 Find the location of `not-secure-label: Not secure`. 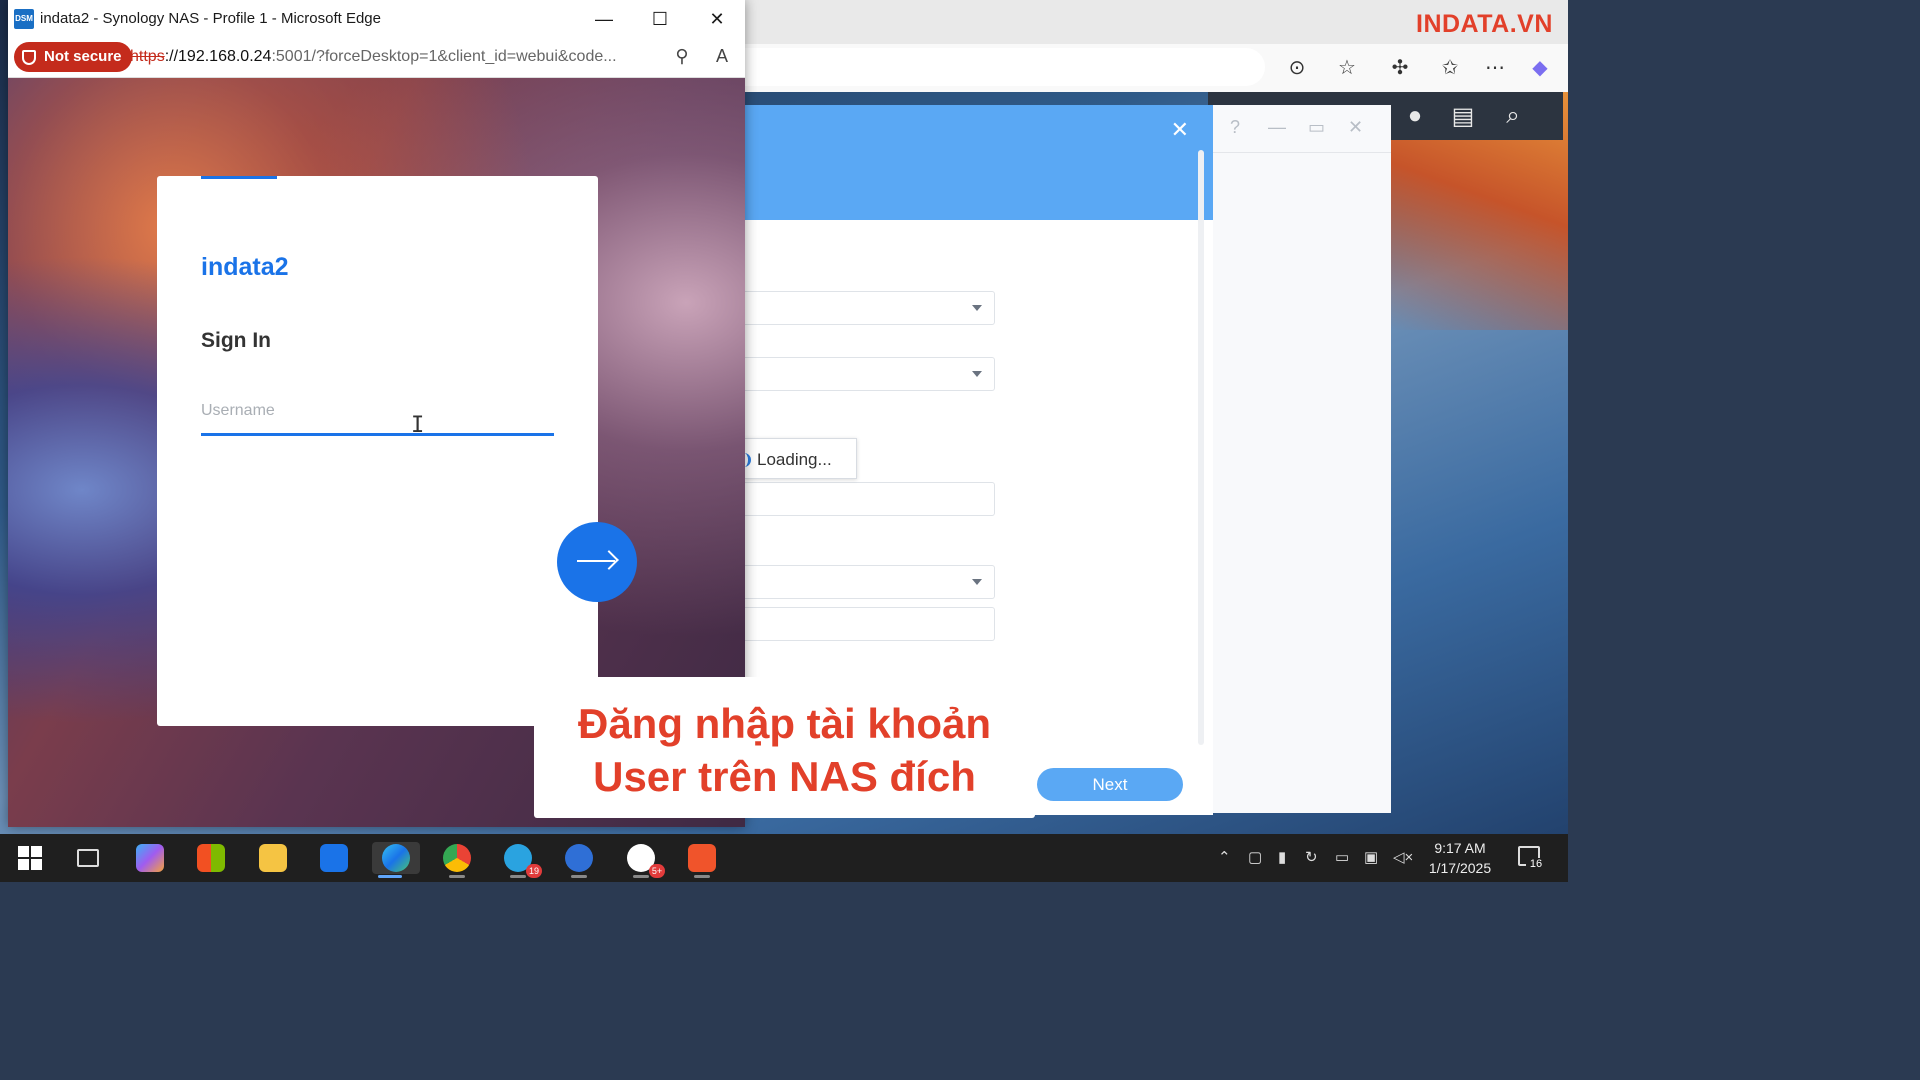

not-secure-label: Not secure is located at coordinates (83, 56).